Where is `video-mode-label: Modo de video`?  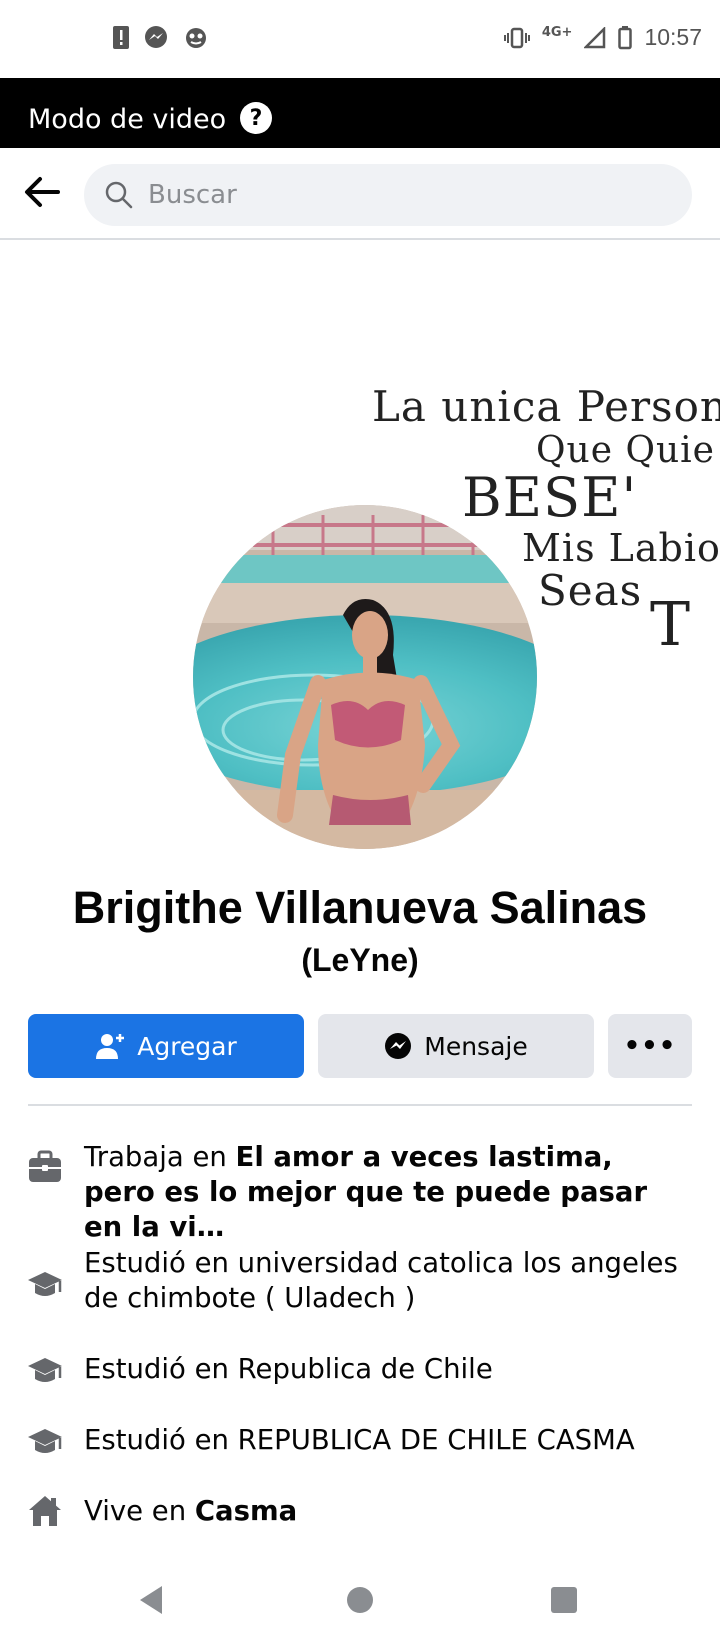 video-mode-label: Modo de video is located at coordinates (127, 119).